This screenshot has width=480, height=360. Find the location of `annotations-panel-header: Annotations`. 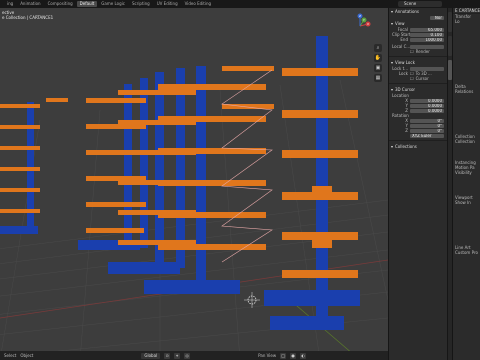

annotations-panel-header: Annotations is located at coordinates (418, 11).